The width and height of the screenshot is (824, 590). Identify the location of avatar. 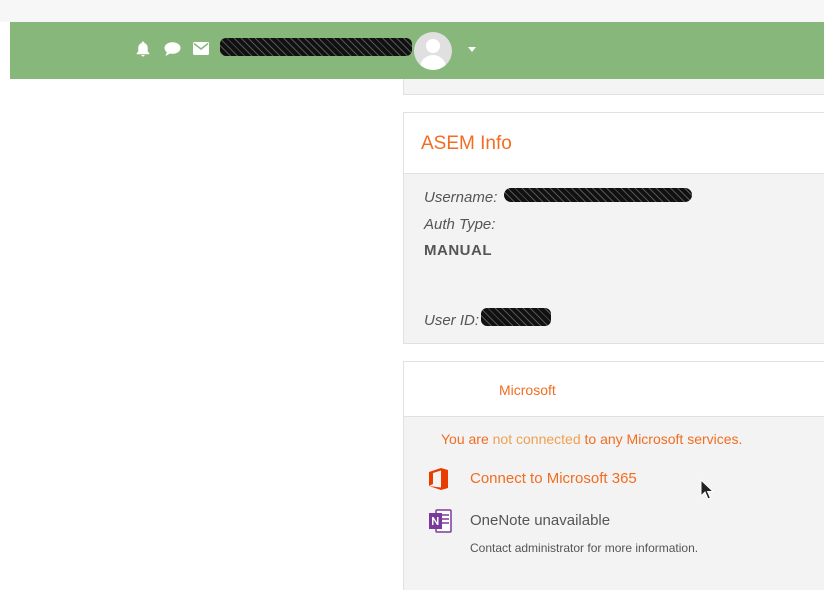
(433, 51).